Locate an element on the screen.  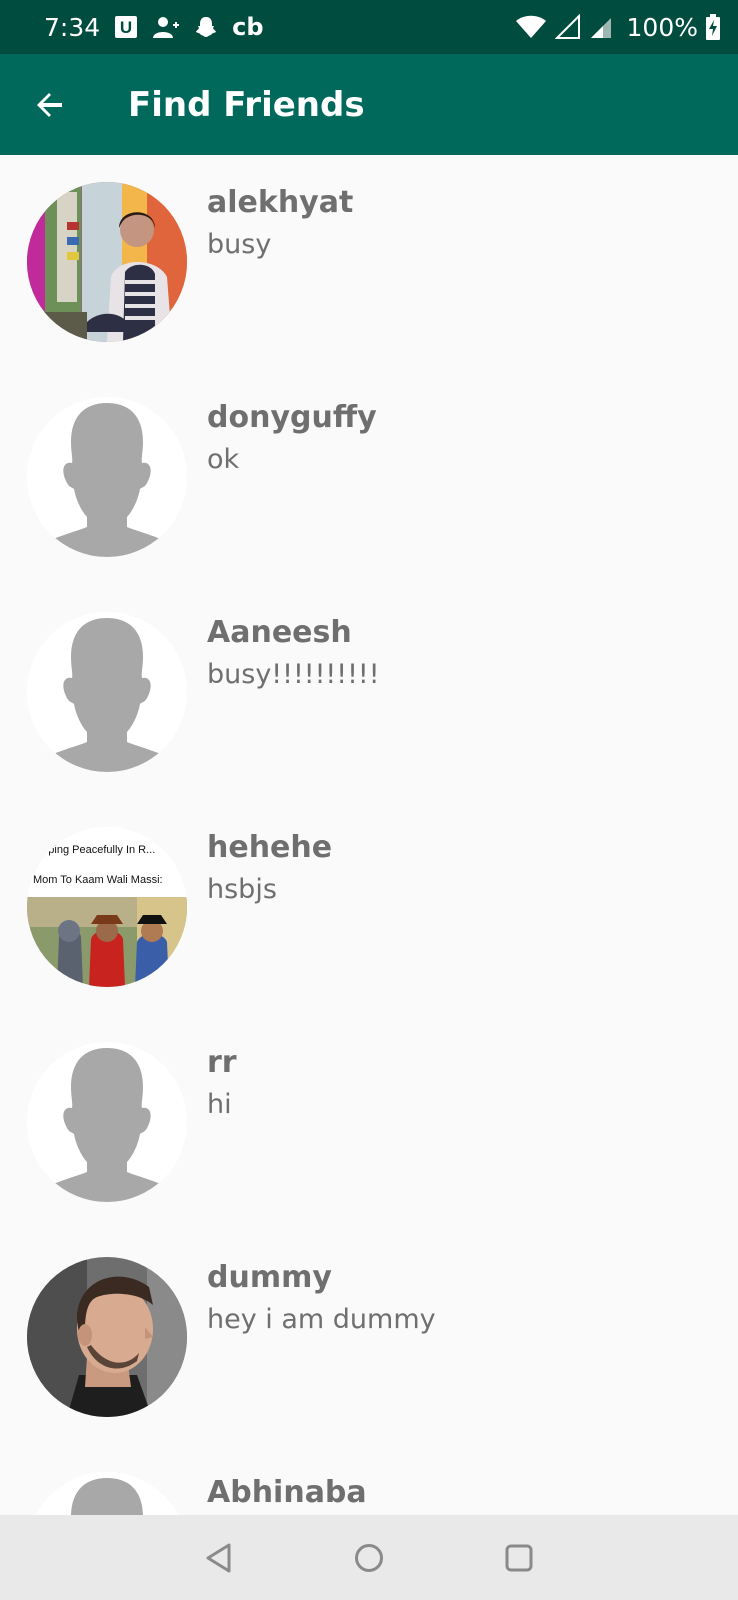
friend-name: donyguffy is located at coordinates (292, 417).